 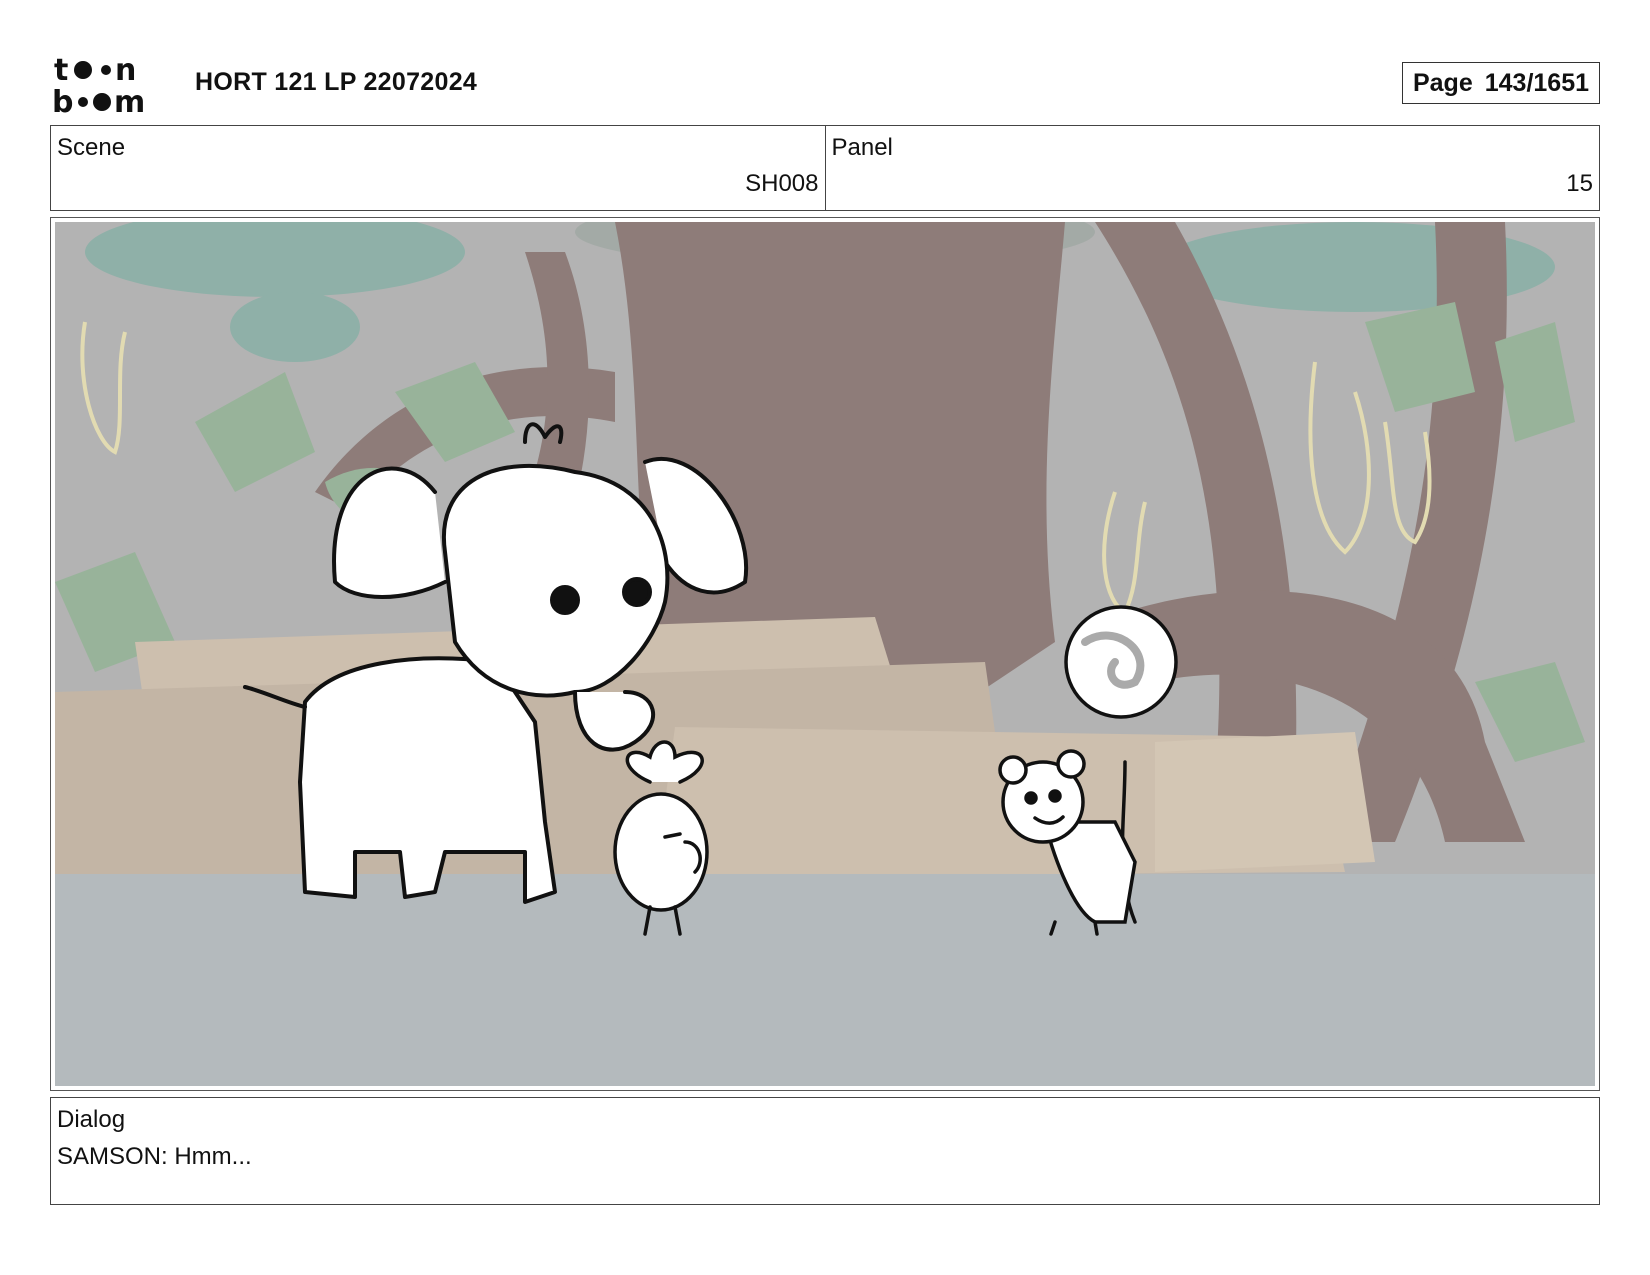 I want to click on scene-label: Scene, so click(x=91, y=147).